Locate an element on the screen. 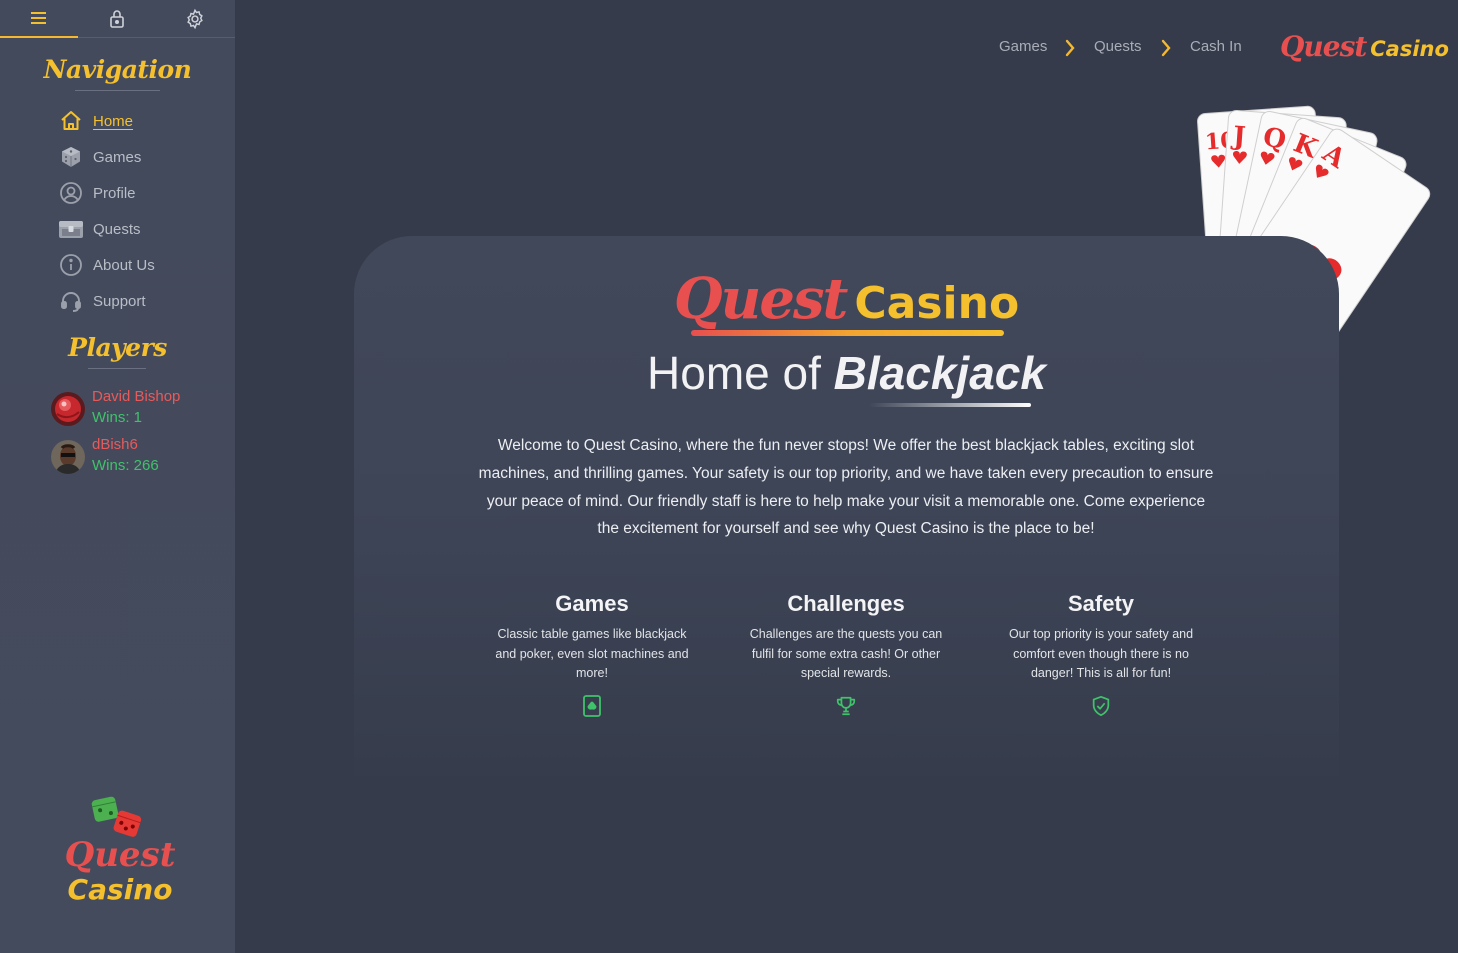 Image resolution: width=1458 pixels, height=953 pixels. brand-casino-text: Casino is located at coordinates (1409, 49).